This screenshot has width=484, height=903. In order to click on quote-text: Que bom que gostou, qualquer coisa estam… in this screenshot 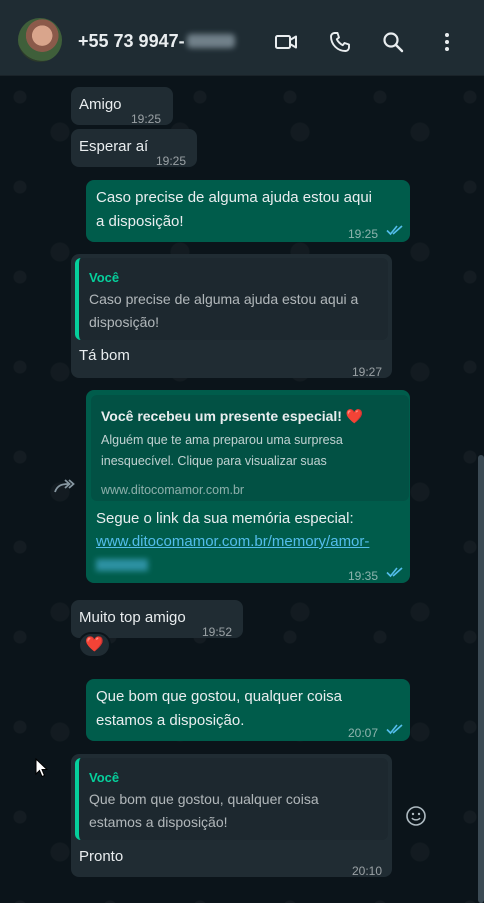, I will do `click(234, 811)`.